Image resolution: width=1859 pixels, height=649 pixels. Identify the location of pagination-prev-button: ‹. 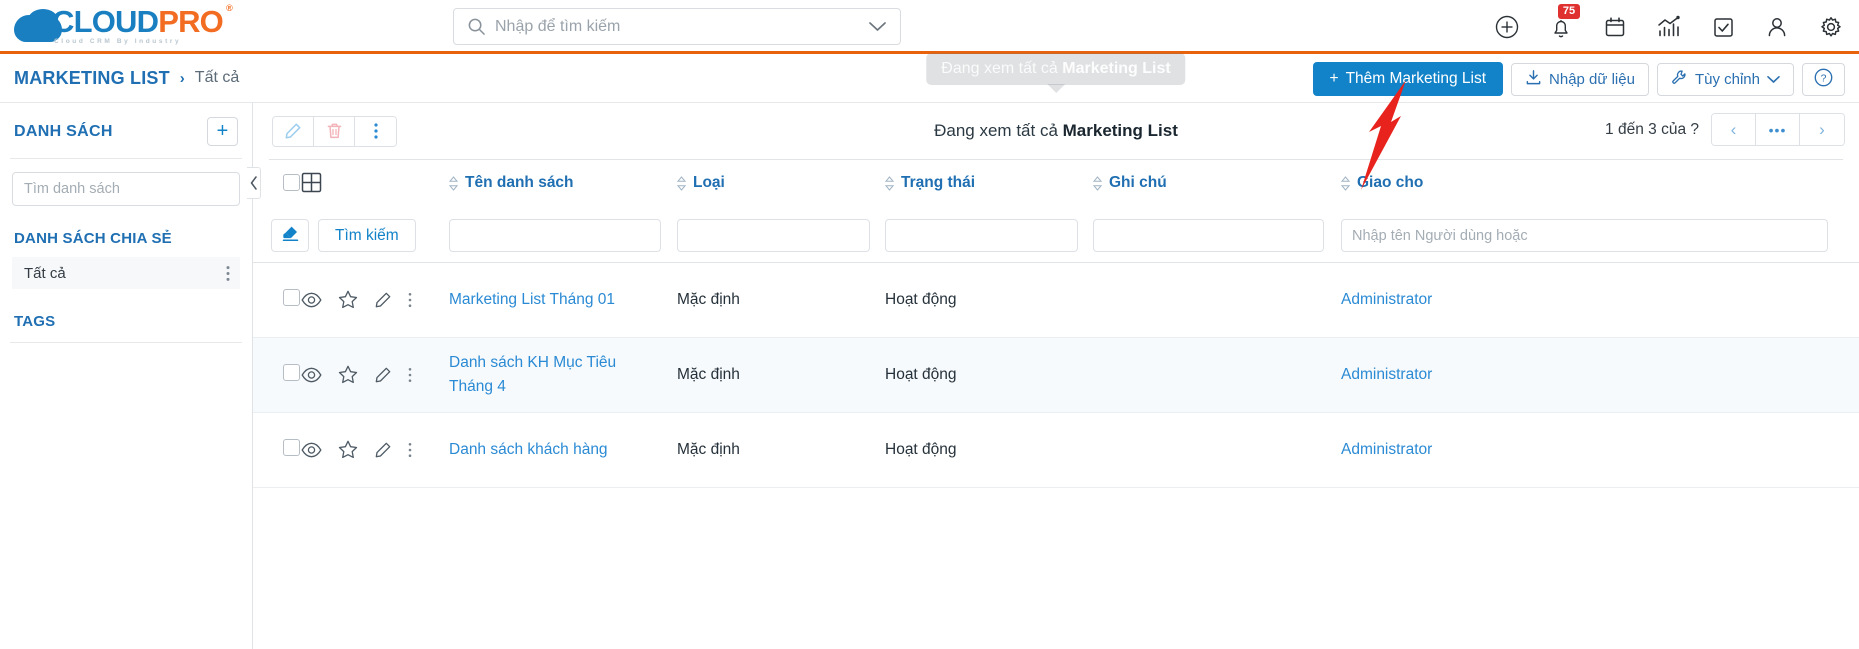
(1734, 129).